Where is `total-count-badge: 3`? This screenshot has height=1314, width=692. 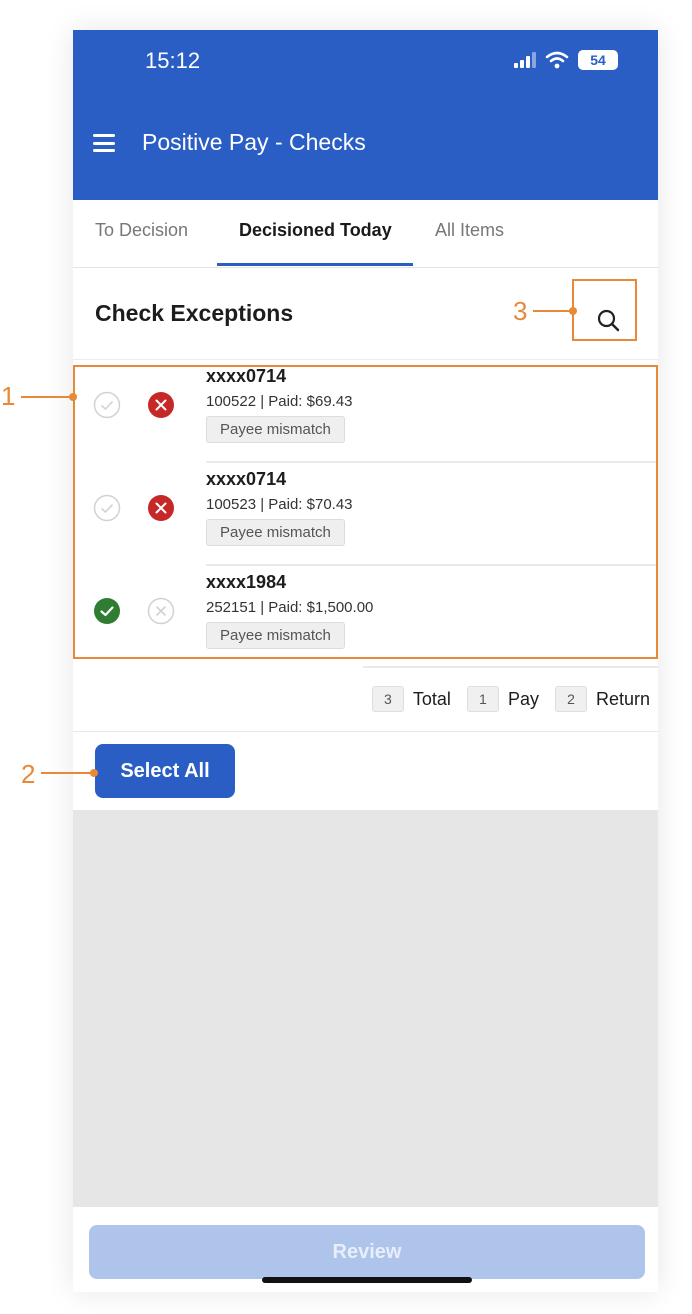 total-count-badge: 3 is located at coordinates (387, 699).